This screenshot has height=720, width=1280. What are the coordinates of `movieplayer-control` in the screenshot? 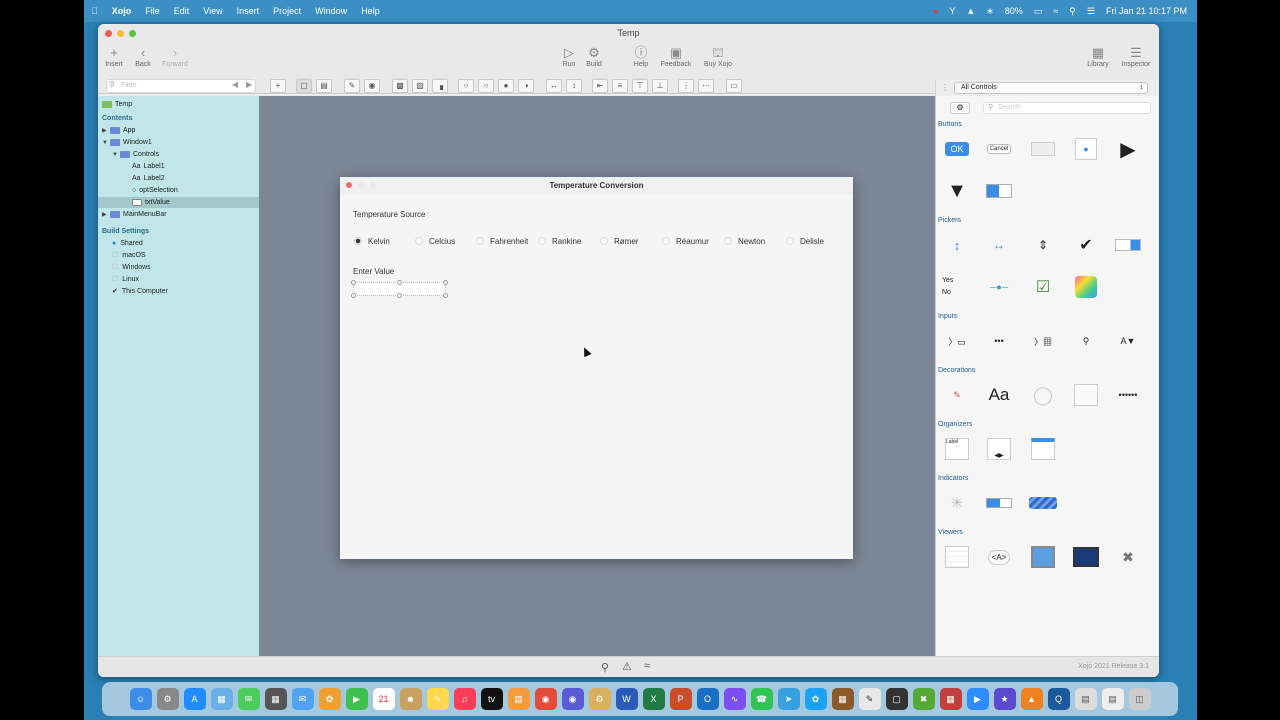 It's located at (1086, 557).